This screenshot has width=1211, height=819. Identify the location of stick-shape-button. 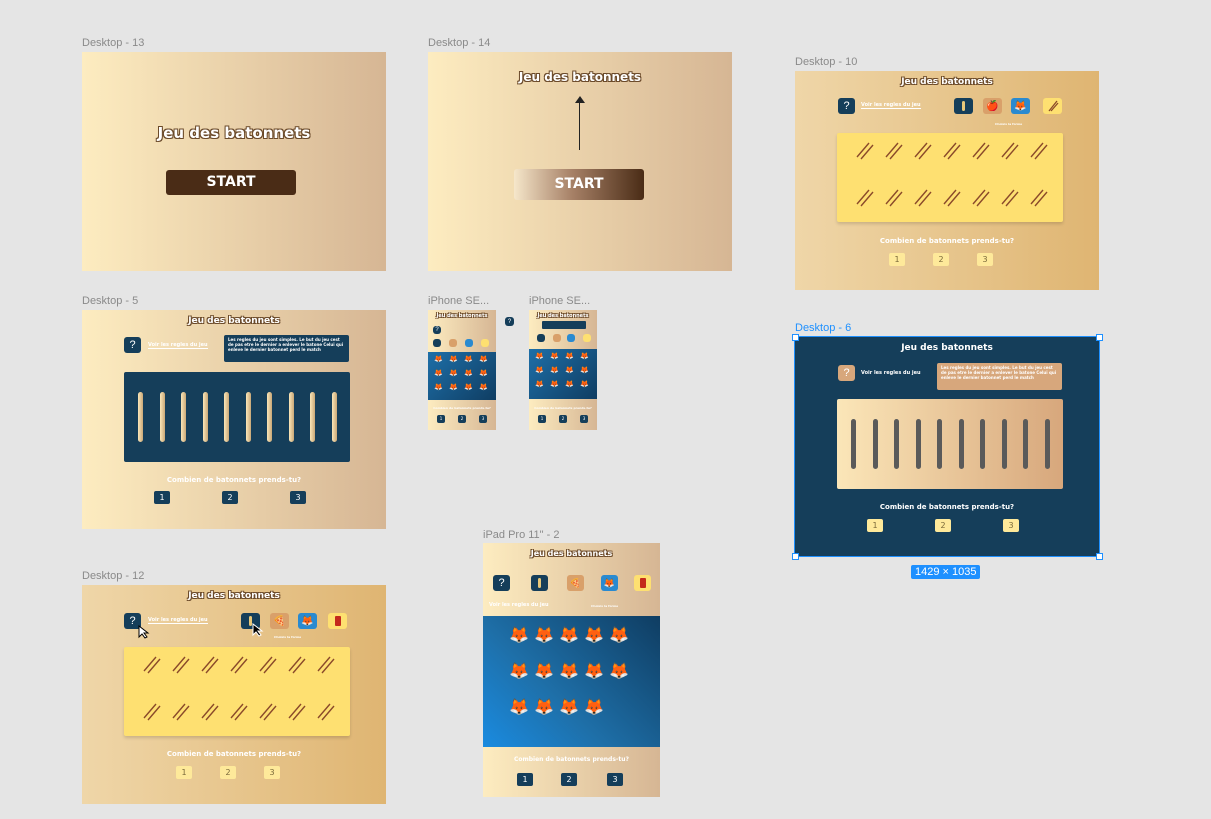
(963, 106).